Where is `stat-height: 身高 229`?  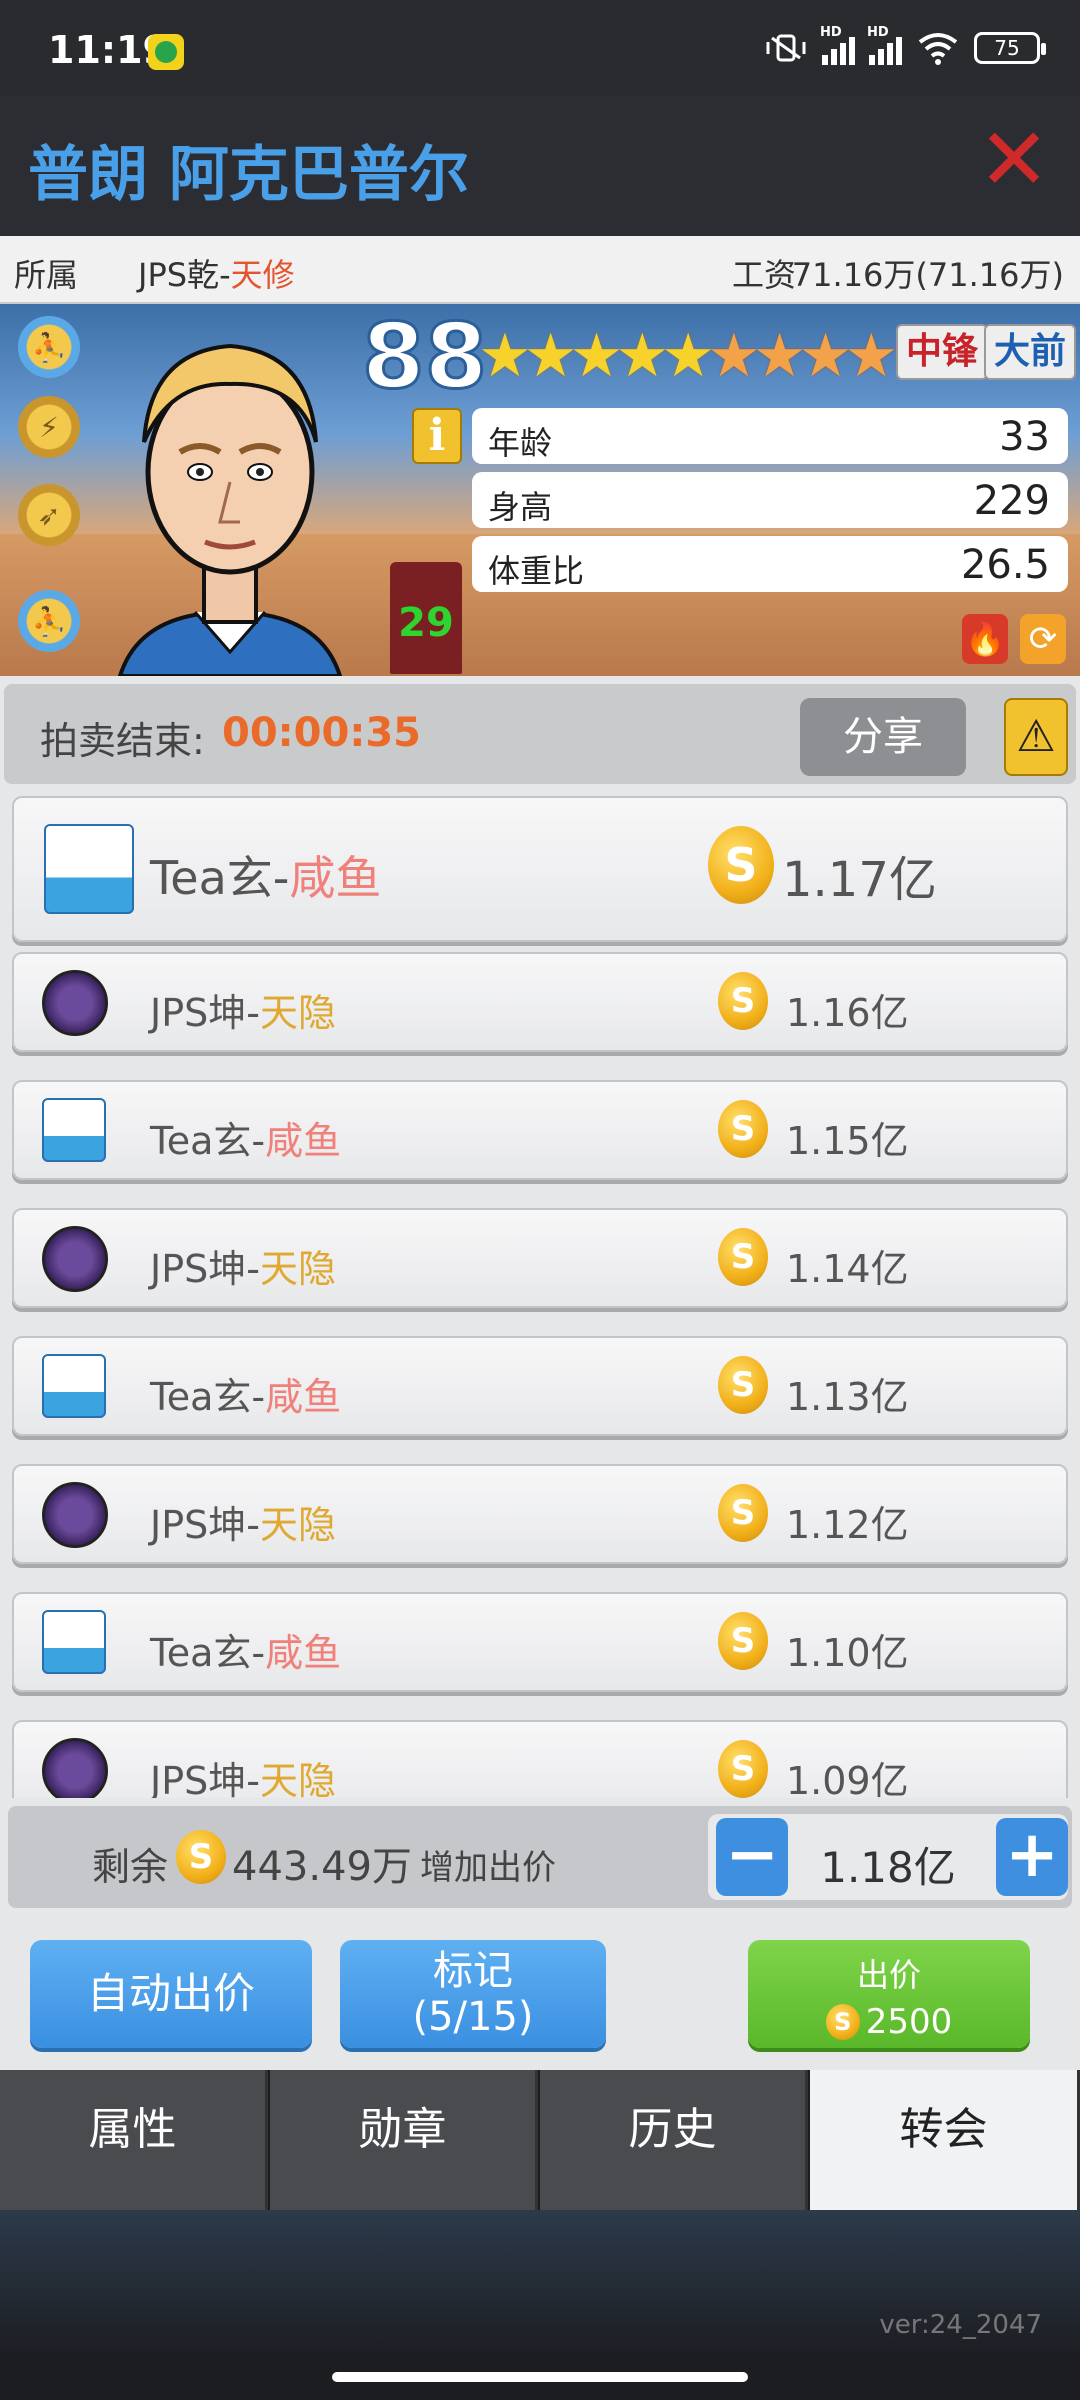
stat-height: 身高 229 is located at coordinates (770, 500).